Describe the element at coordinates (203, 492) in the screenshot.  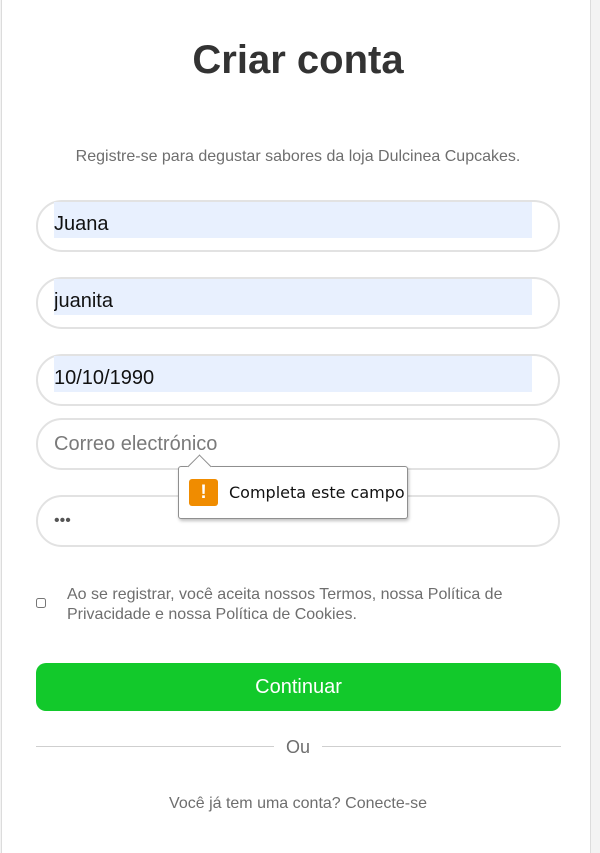
I see `warning-icon: !` at that location.